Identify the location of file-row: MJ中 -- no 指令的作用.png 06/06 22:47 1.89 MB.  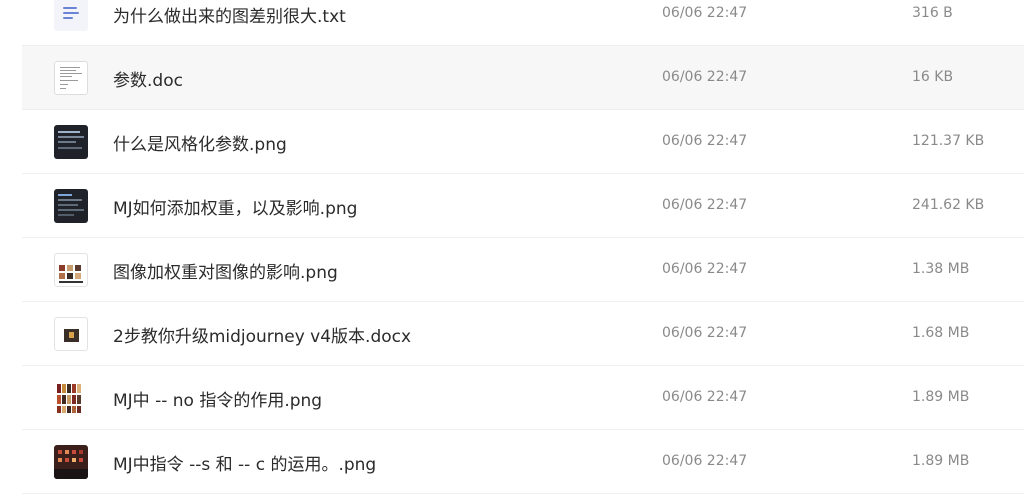
(523, 398).